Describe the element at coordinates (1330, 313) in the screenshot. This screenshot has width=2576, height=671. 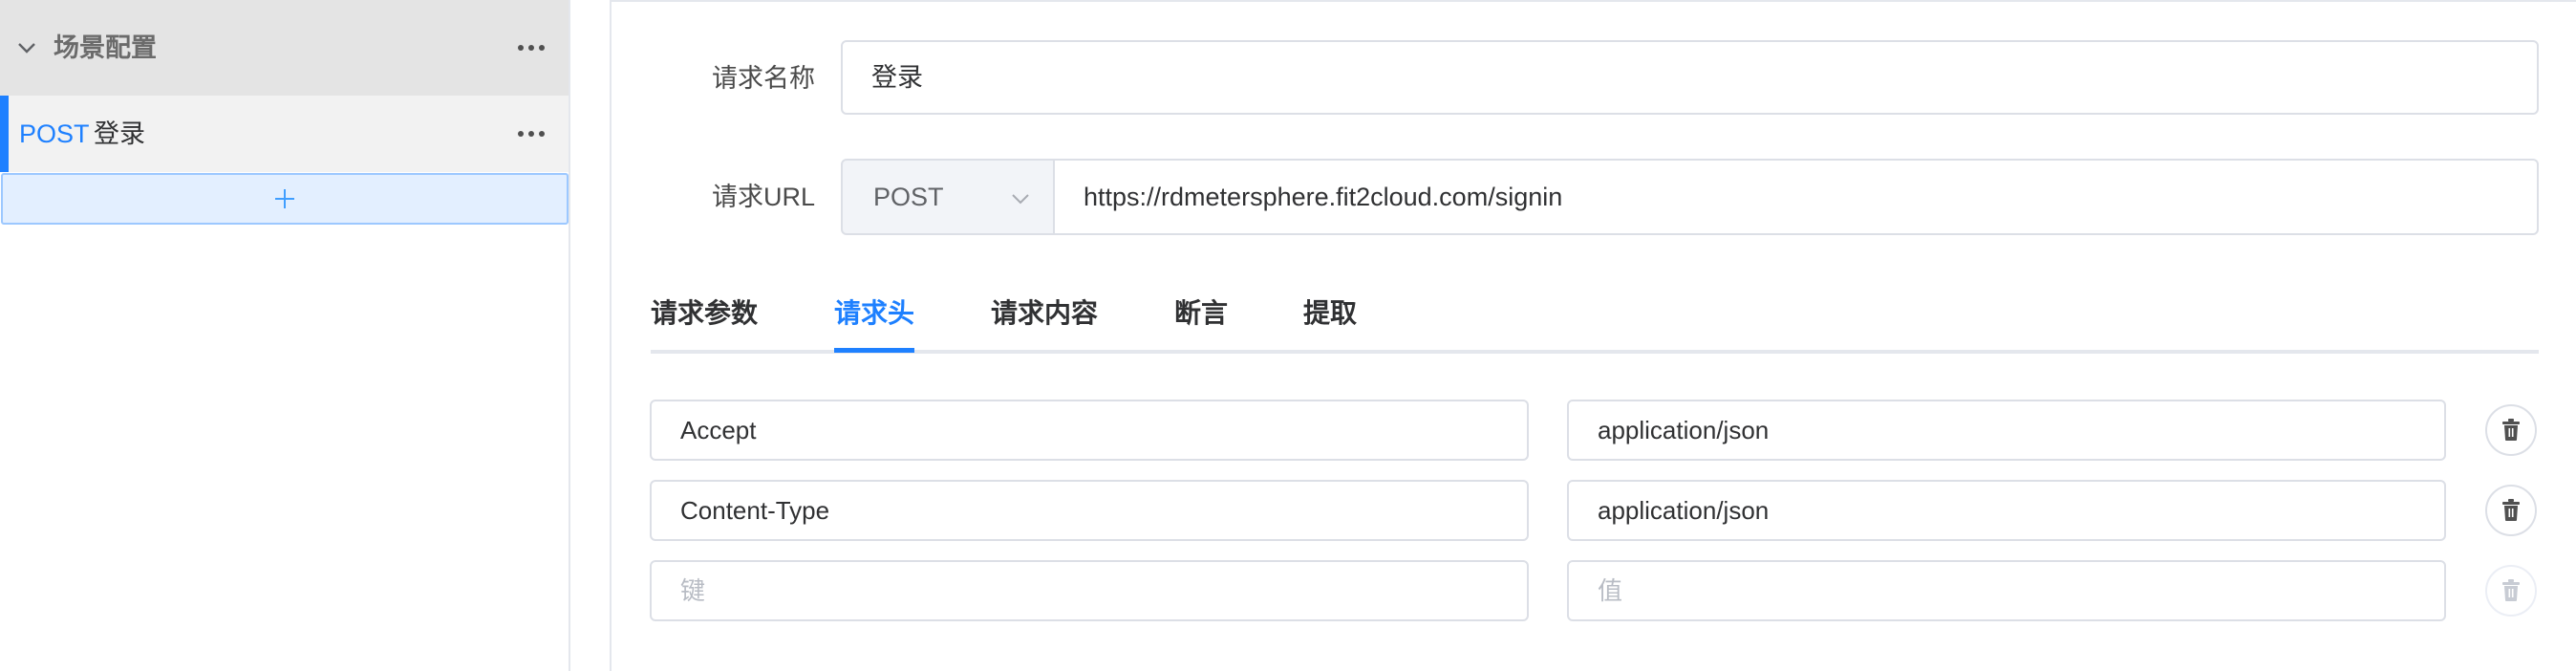
I see `tab-extract: 提取` at that location.